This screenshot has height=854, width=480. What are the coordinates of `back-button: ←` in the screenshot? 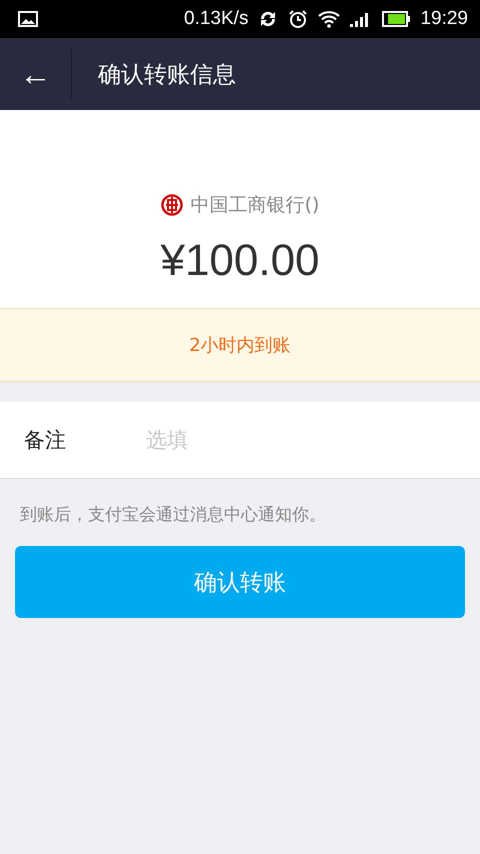 It's located at (36, 74).